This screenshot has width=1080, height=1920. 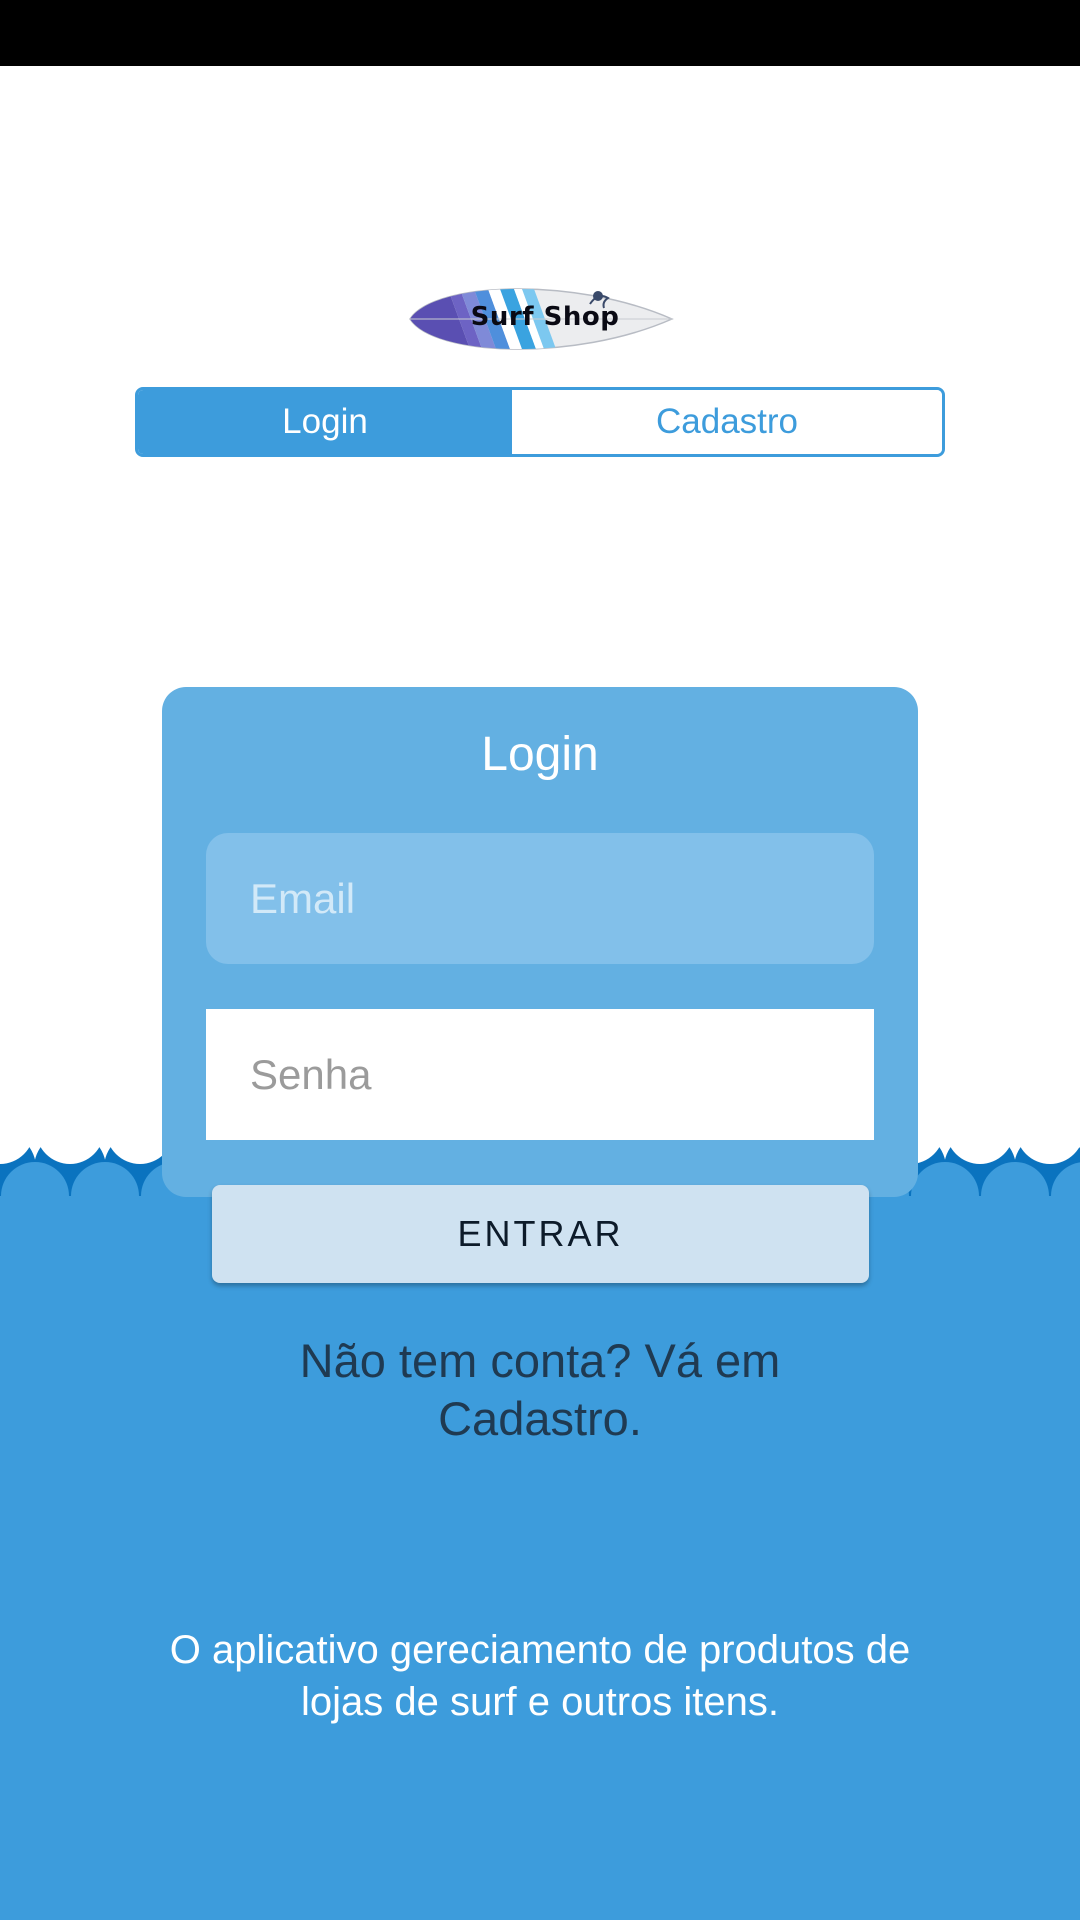 What do you see at coordinates (325, 422) in the screenshot?
I see `tab-login: Login` at bounding box center [325, 422].